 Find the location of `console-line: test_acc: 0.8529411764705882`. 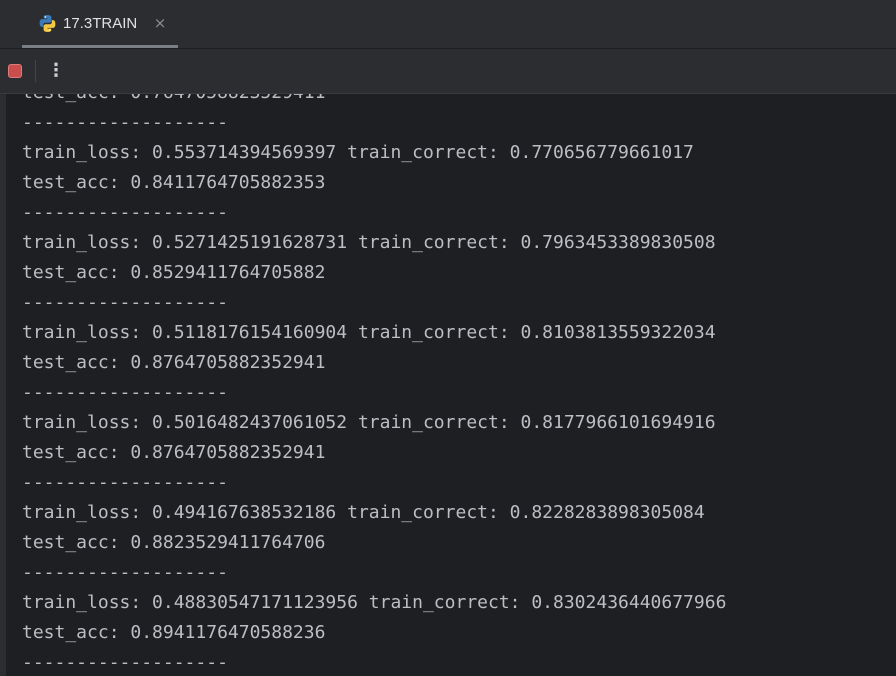

console-line: test_acc: 0.8529411764705882 is located at coordinates (174, 272).